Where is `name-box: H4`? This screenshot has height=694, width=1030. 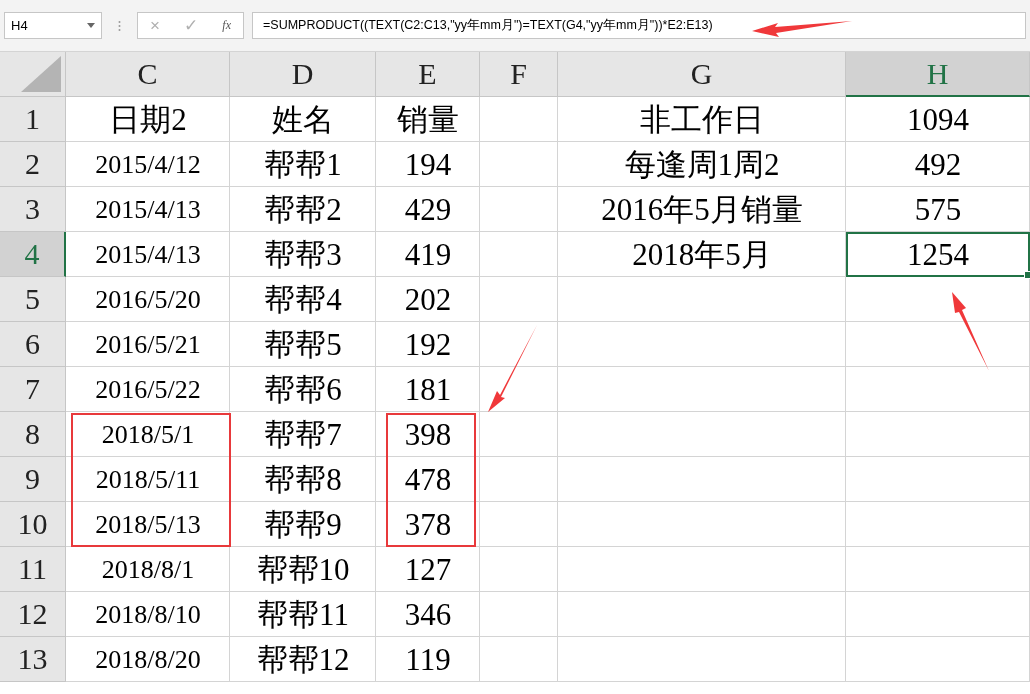 name-box: H4 is located at coordinates (53, 25).